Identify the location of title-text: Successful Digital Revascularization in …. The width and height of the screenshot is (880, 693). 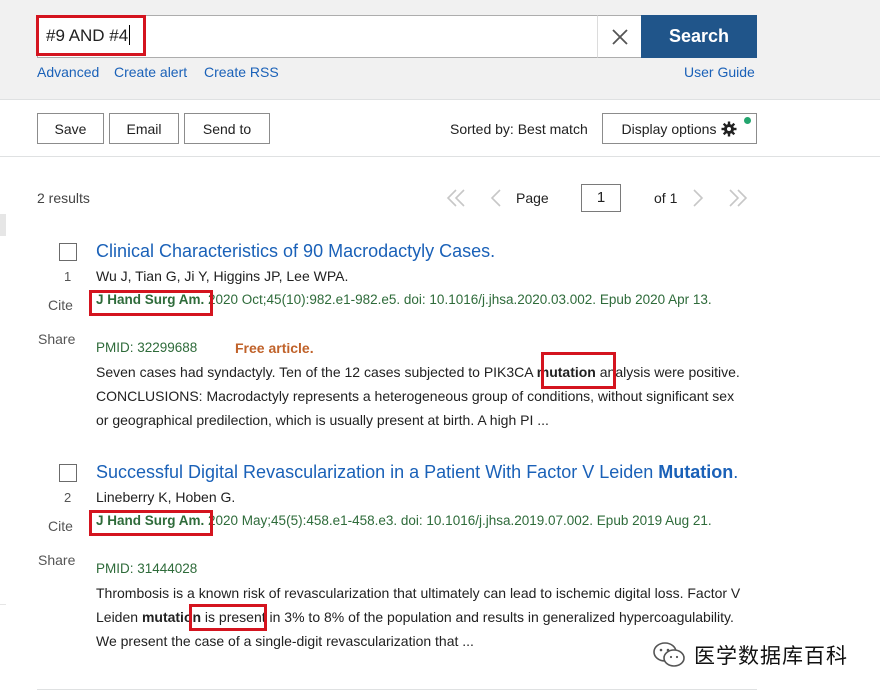
(377, 472).